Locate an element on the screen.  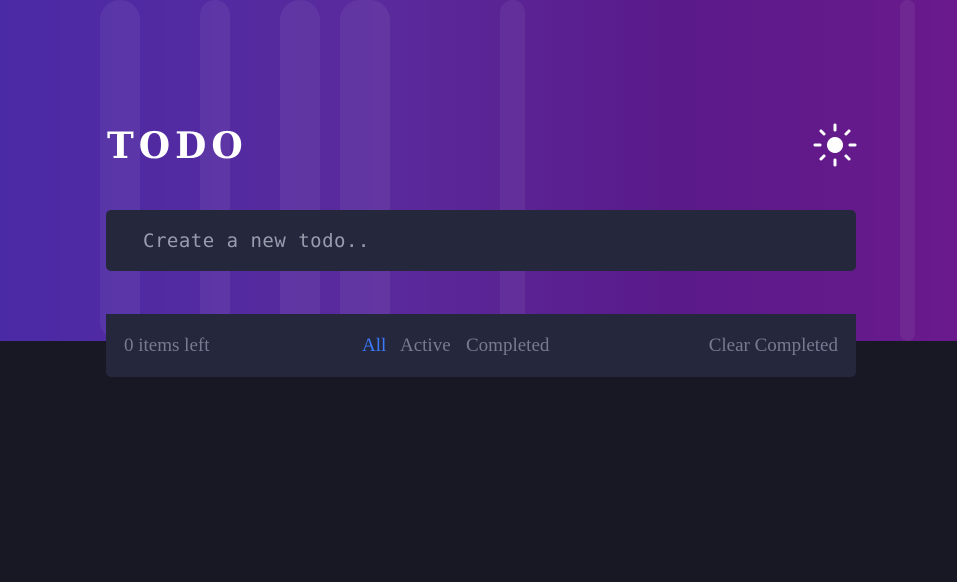
new-todo-container is located at coordinates (481, 240).